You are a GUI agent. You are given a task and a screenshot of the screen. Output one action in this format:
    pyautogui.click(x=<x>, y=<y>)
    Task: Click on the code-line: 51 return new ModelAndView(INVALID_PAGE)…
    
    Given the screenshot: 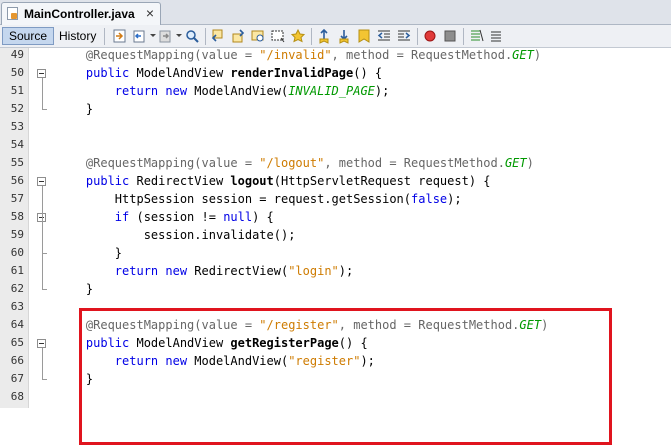 What is the action you would take?
    pyautogui.click(x=335, y=91)
    